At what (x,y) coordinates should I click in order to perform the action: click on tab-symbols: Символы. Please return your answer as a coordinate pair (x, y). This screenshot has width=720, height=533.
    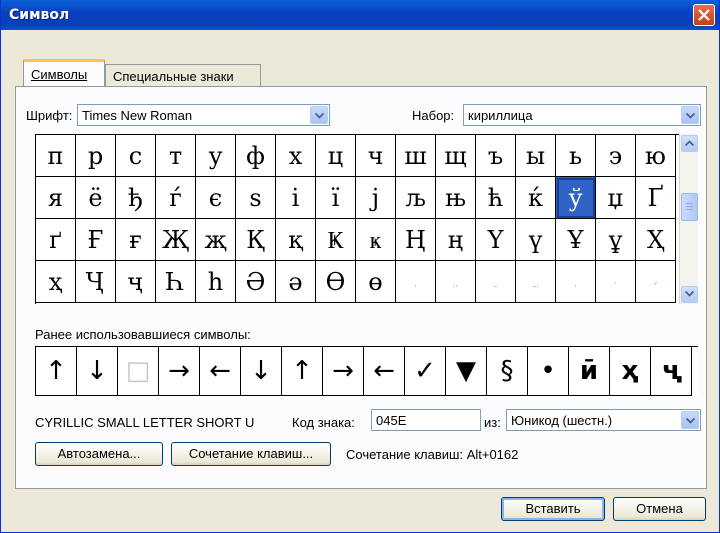
    Looking at the image, I should click on (64, 72).